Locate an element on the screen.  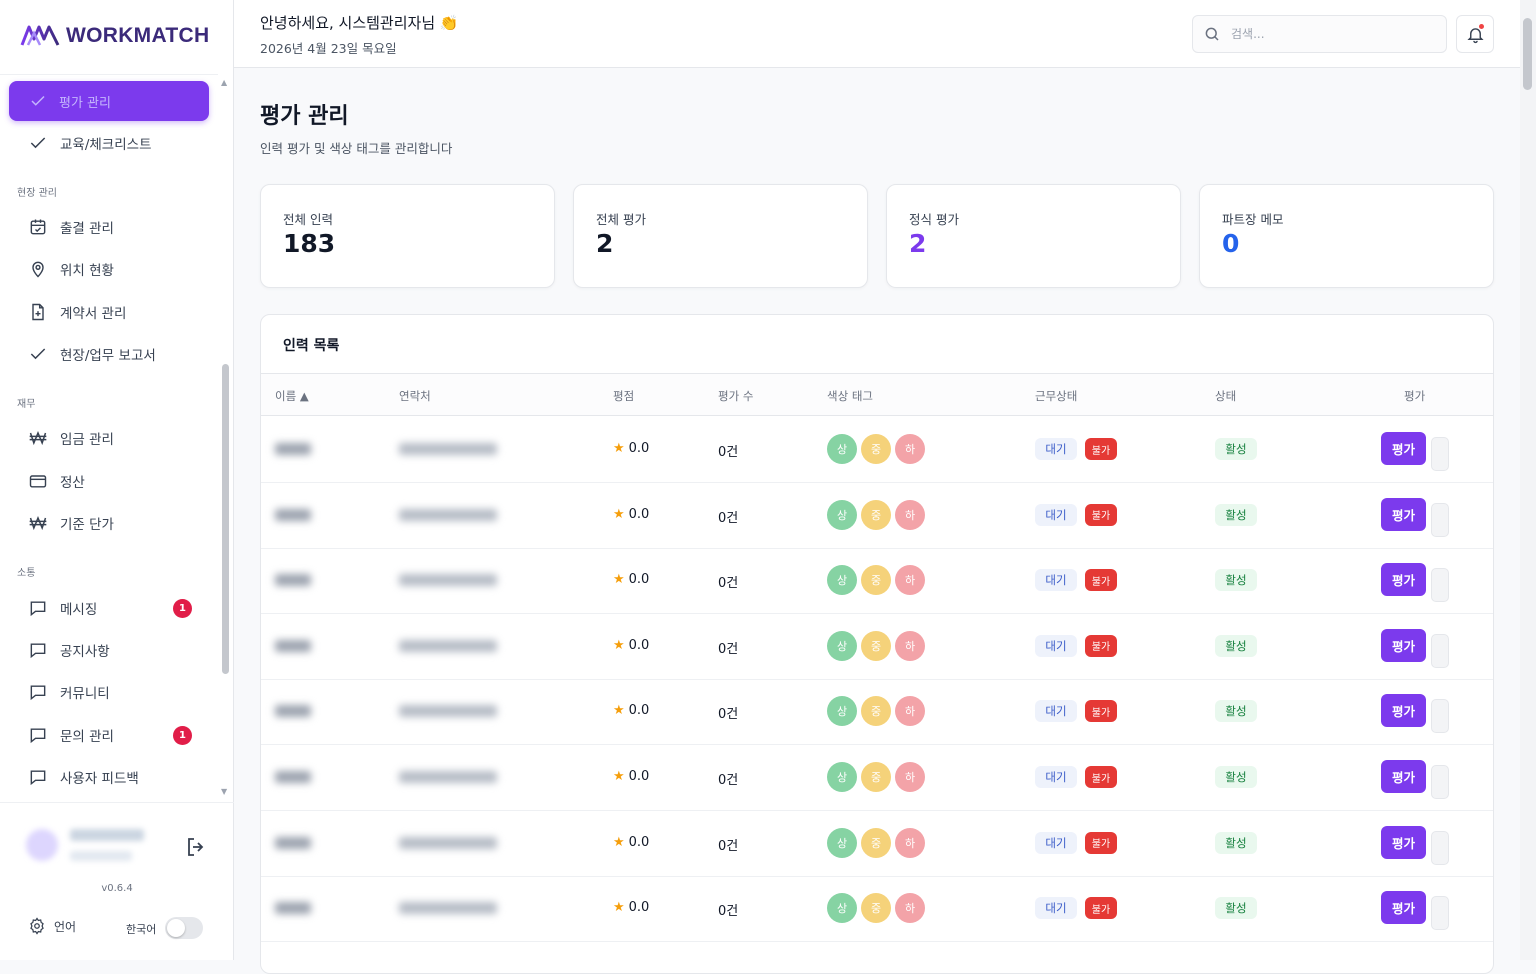
stat-label: 정식 평가 is located at coordinates (934, 219).